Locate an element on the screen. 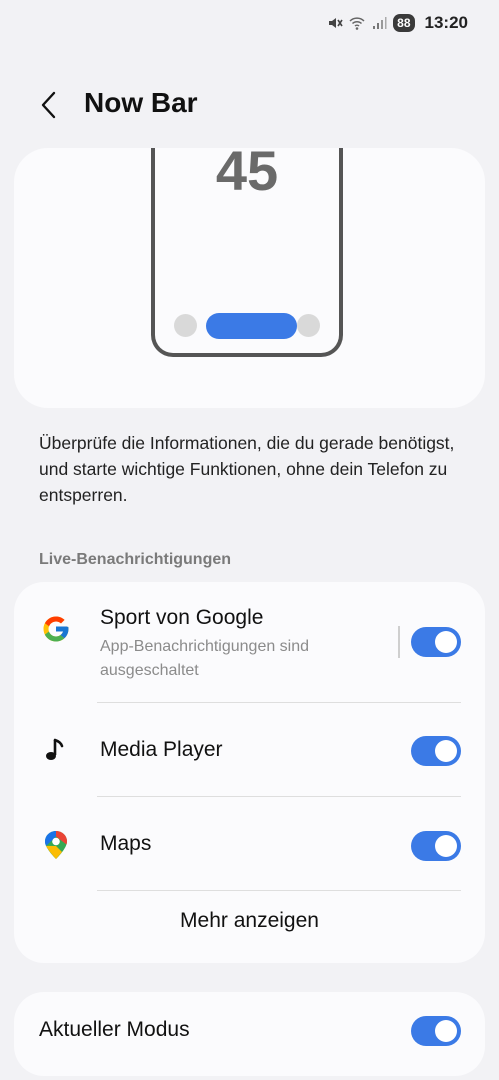 The image size is (499, 1080). divider is located at coordinates (279, 890).